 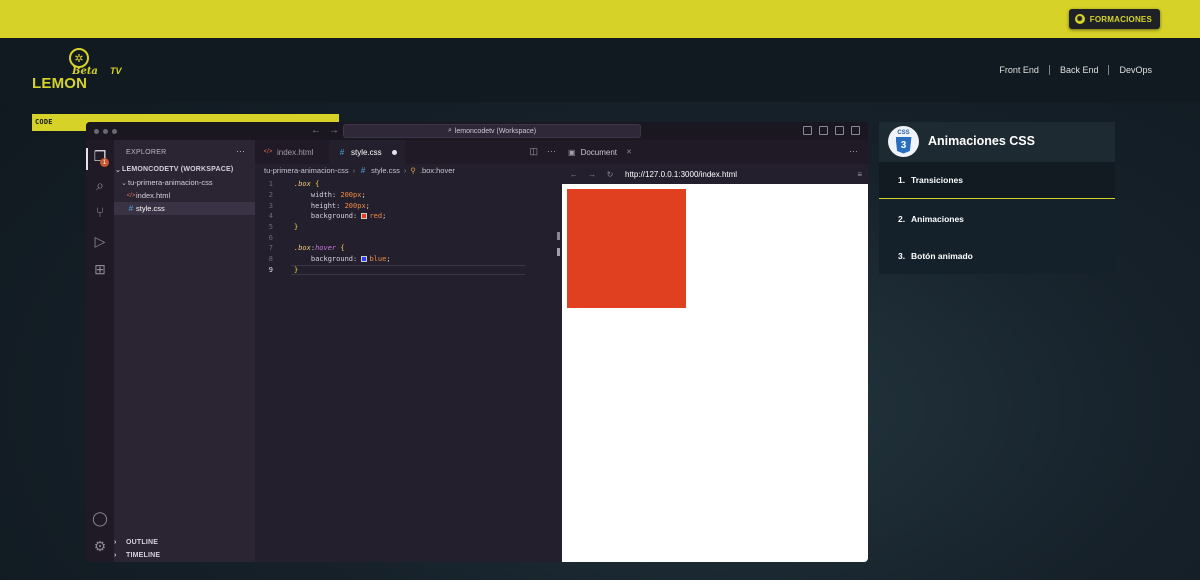 What do you see at coordinates (100, 241) in the screenshot?
I see `run-debug-icon: ▷` at bounding box center [100, 241].